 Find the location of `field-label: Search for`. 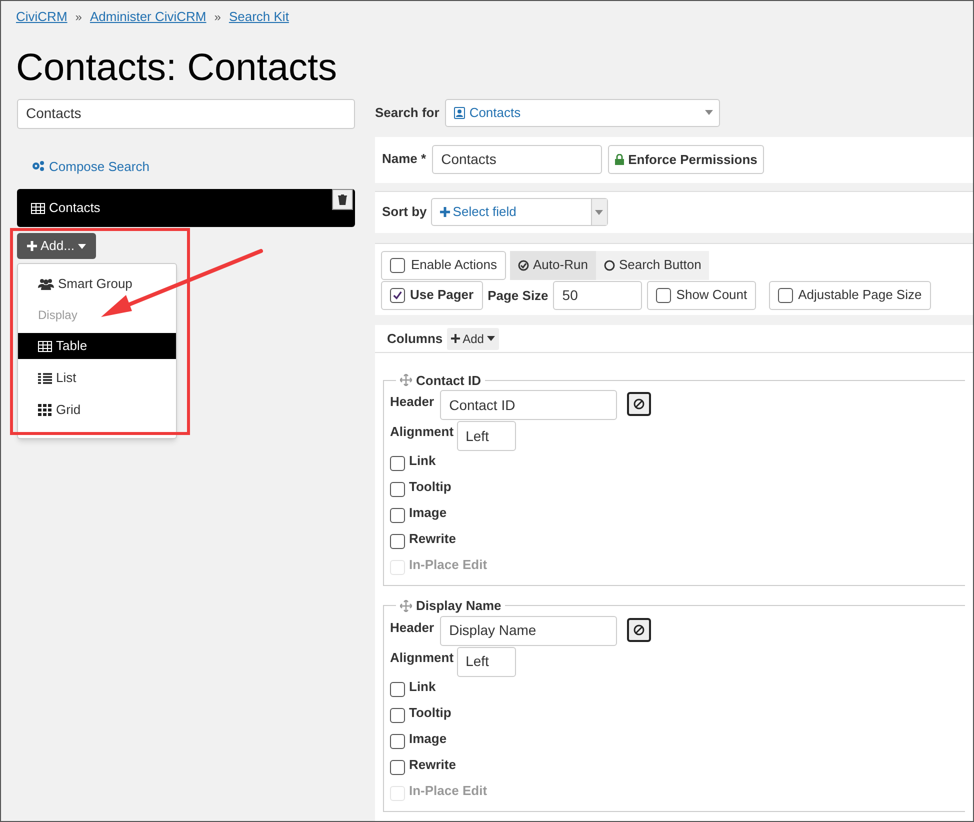

field-label: Search for is located at coordinates (407, 113).